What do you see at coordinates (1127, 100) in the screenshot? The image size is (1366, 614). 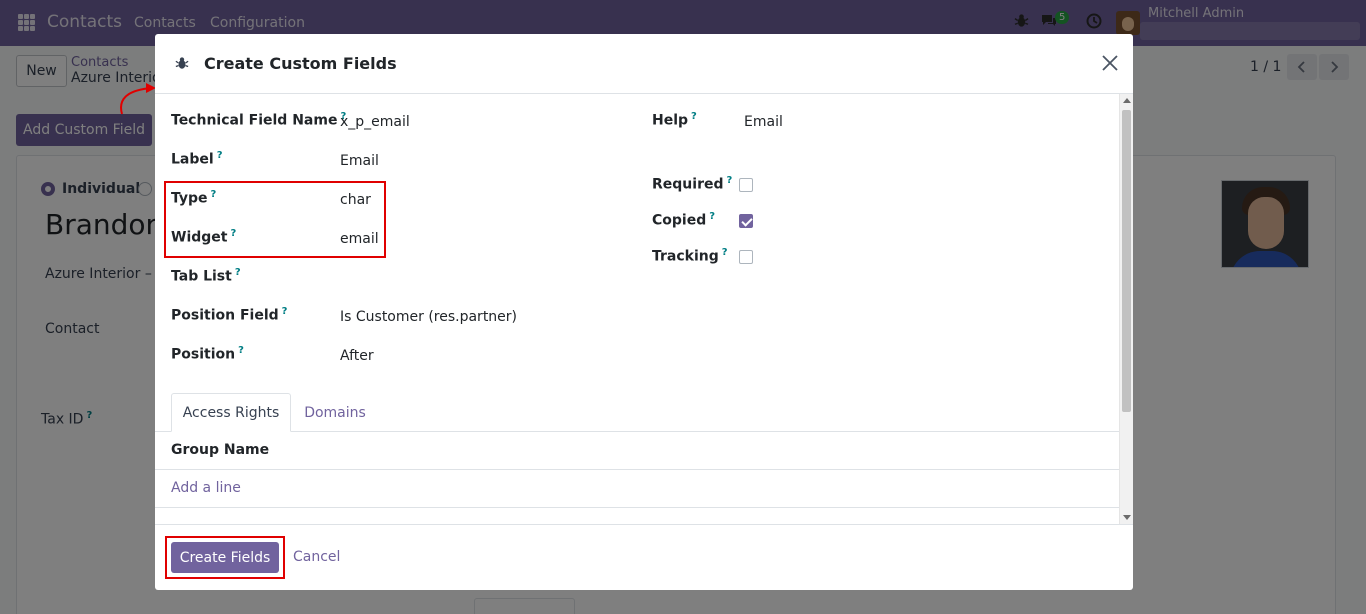 I see `scroll-up-icon` at bounding box center [1127, 100].